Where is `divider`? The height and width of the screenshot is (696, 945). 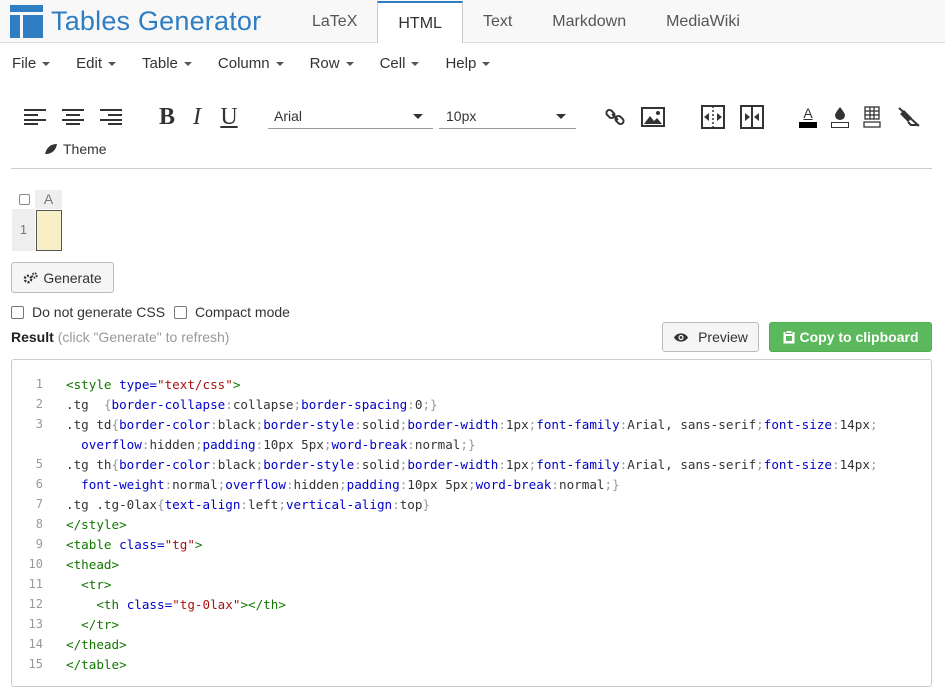 divider is located at coordinates (471, 168).